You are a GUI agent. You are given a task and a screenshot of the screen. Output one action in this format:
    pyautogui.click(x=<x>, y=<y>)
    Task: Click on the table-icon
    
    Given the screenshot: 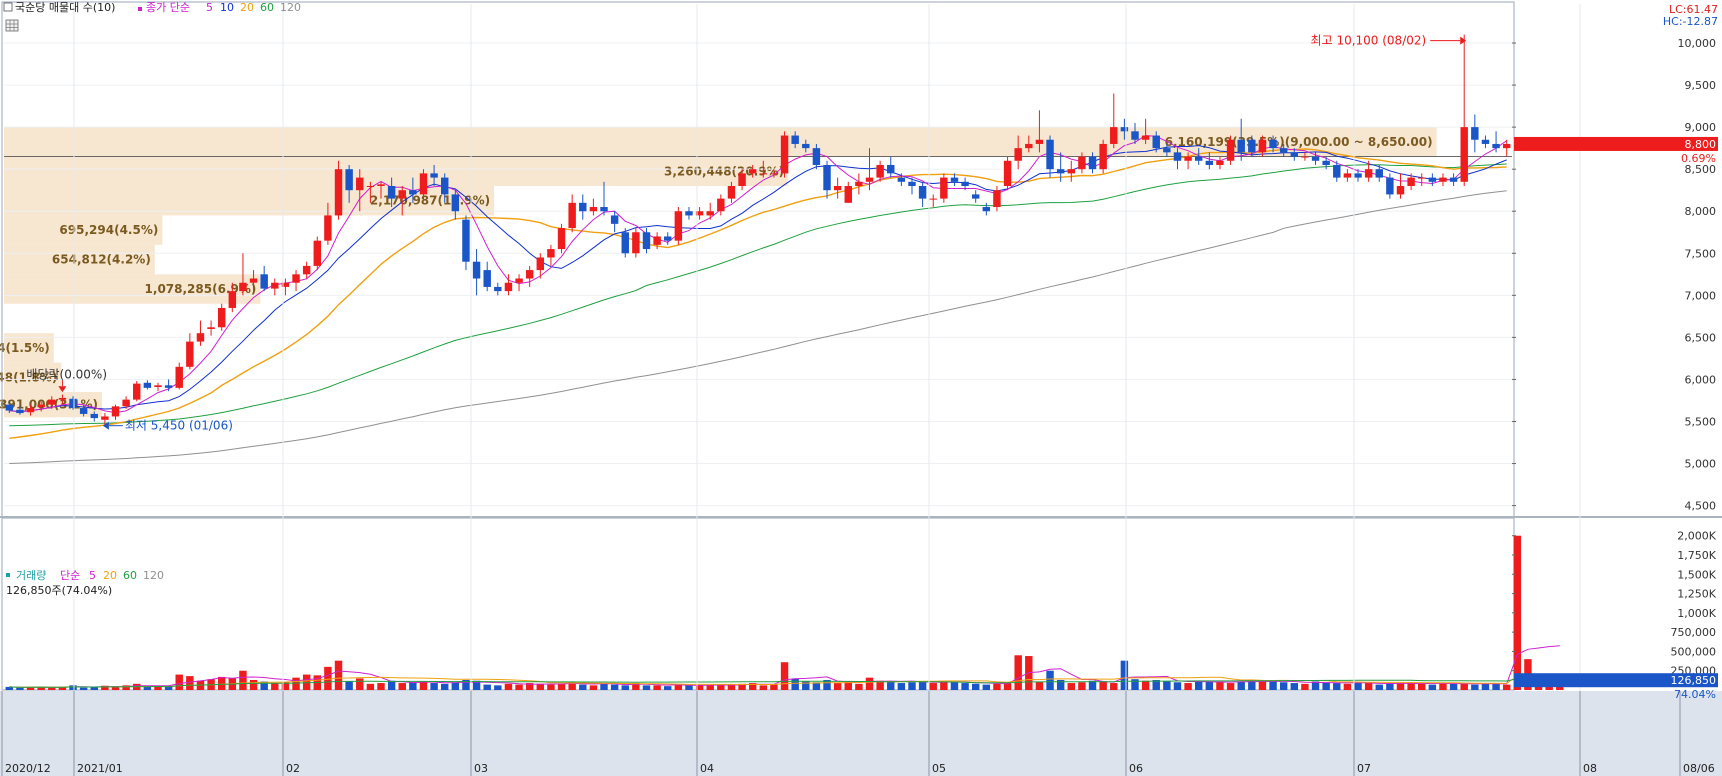 What is the action you would take?
    pyautogui.click(x=12, y=25)
    